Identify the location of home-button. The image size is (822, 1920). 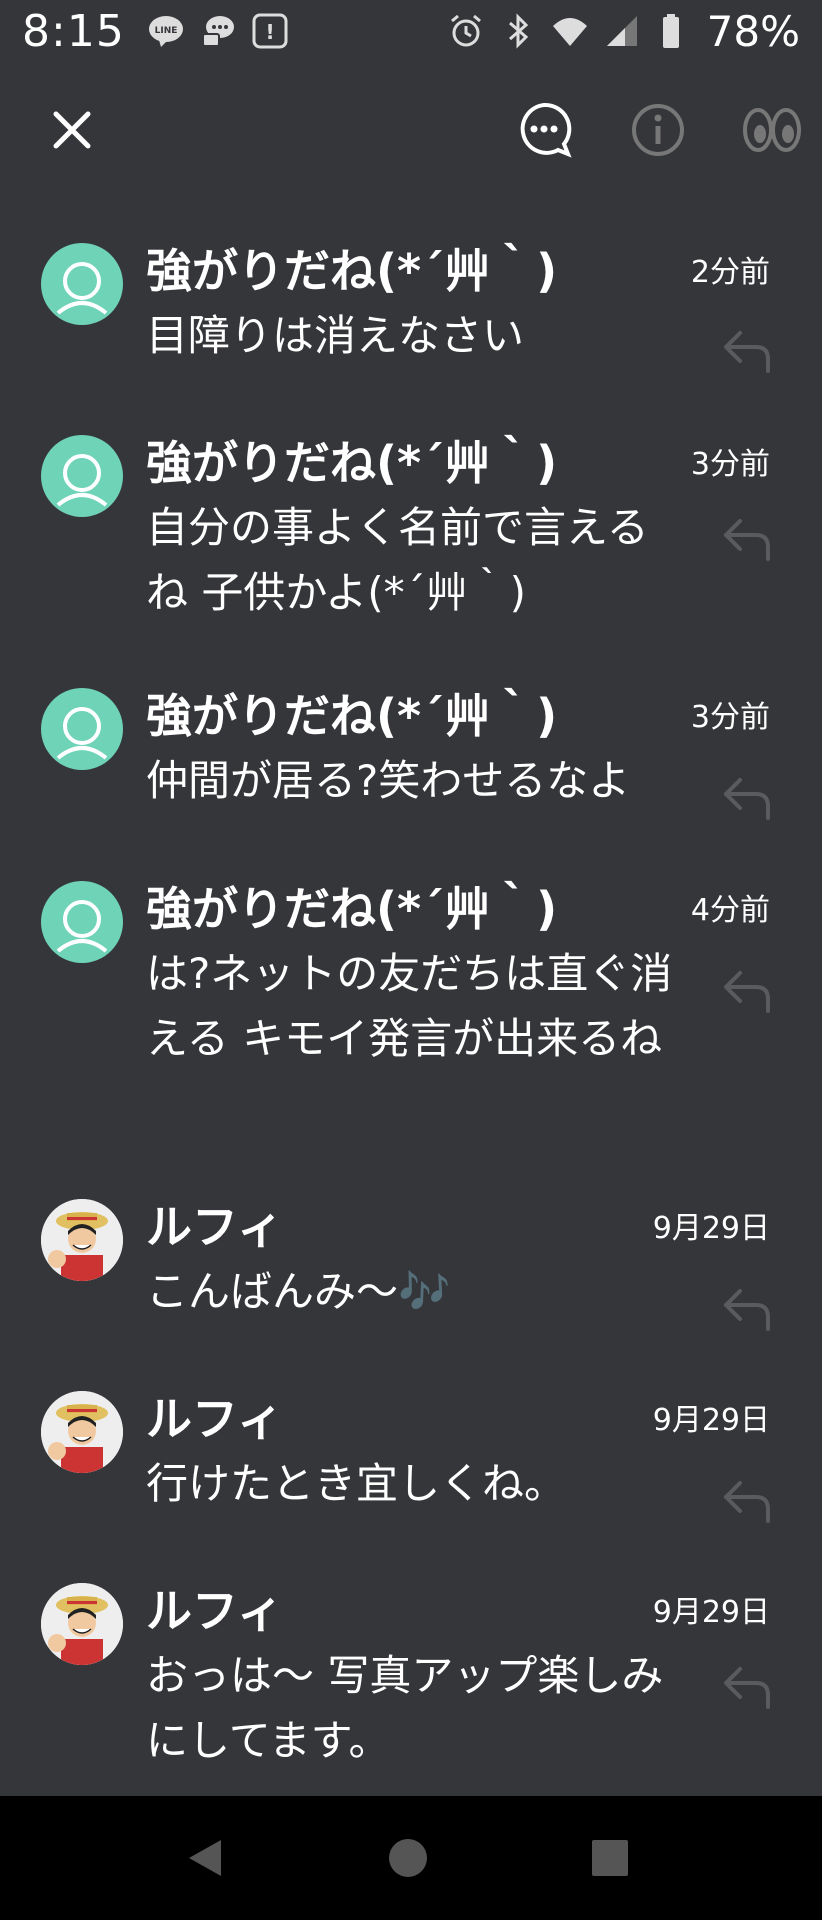
(408, 1858).